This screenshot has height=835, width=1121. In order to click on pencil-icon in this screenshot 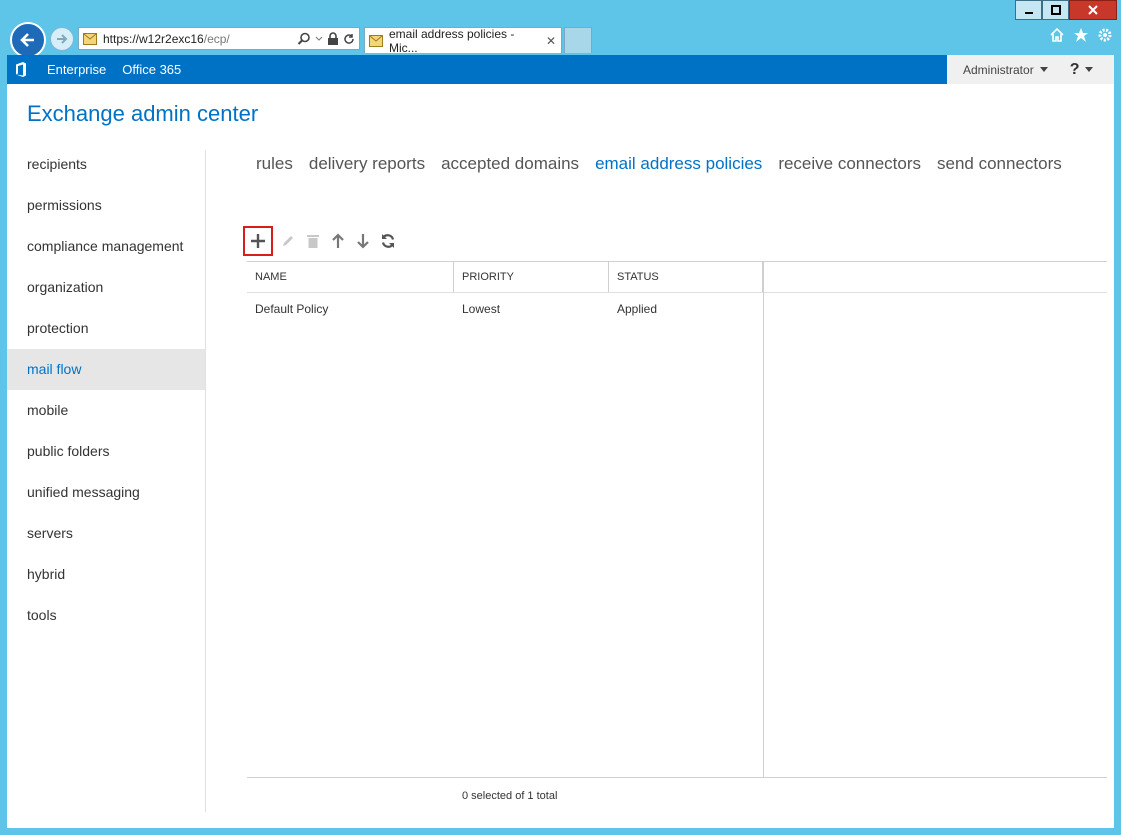, I will do `click(287, 241)`.